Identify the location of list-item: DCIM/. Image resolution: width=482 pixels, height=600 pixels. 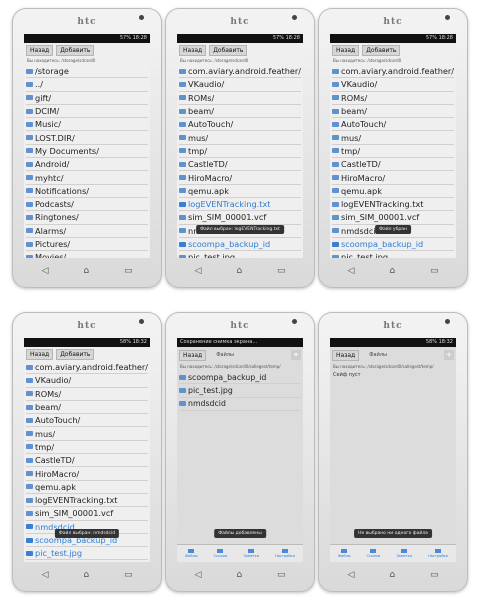
(87, 112).